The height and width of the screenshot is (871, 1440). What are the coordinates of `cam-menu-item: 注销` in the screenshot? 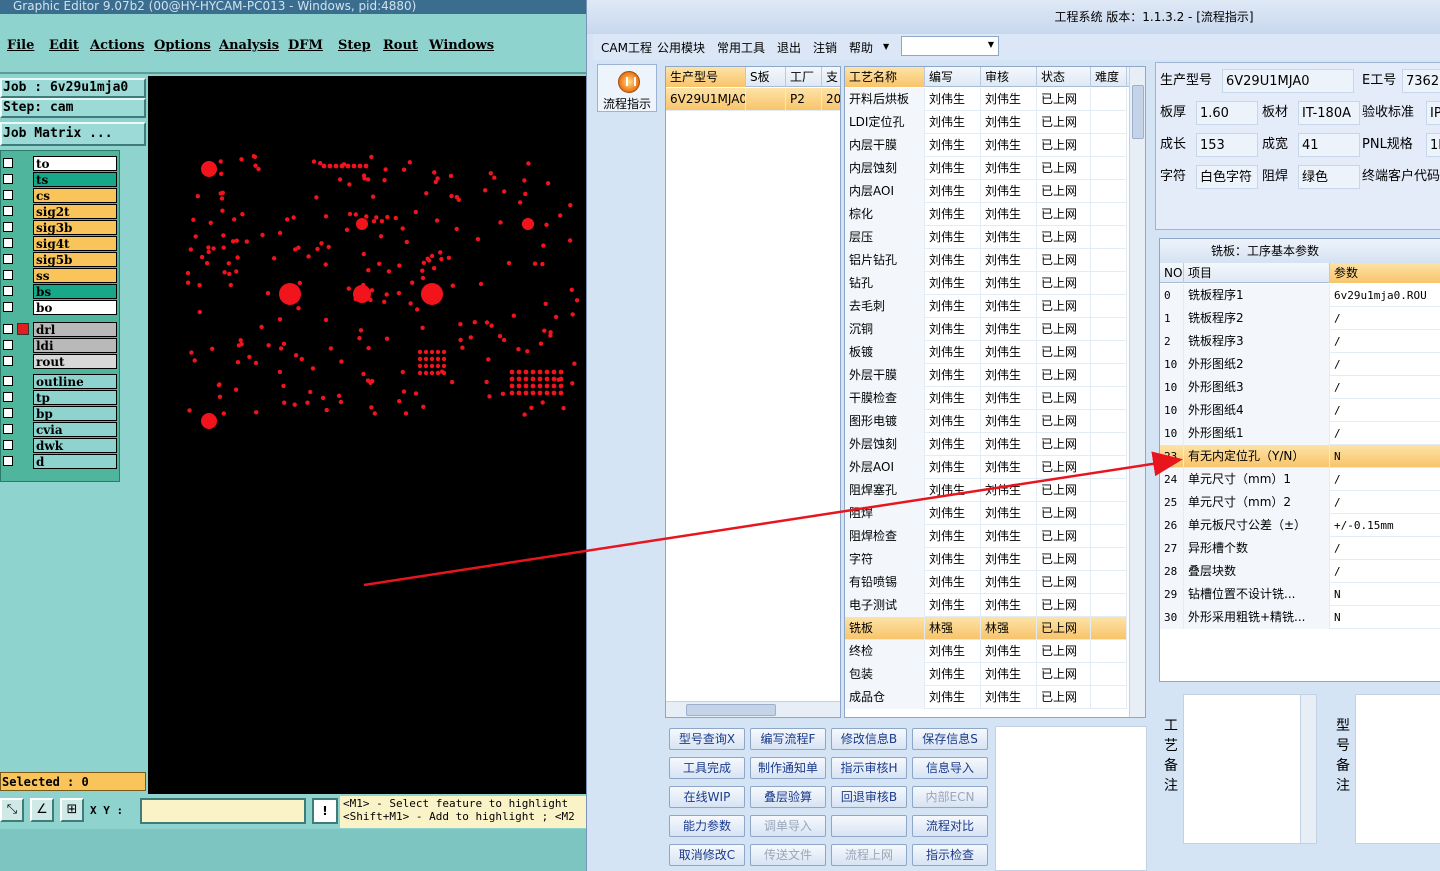 It's located at (825, 47).